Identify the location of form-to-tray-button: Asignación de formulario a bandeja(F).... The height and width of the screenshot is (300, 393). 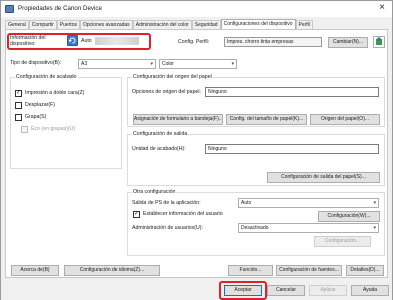
(178, 119).